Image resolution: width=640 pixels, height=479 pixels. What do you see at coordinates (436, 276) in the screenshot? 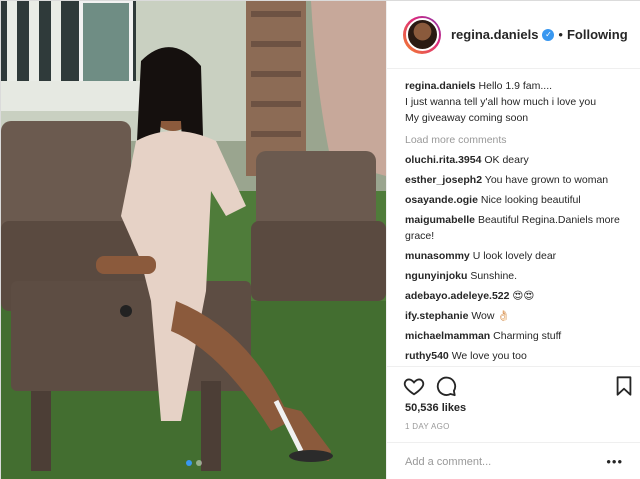
I see `comment-username: ngunyinjoku` at bounding box center [436, 276].